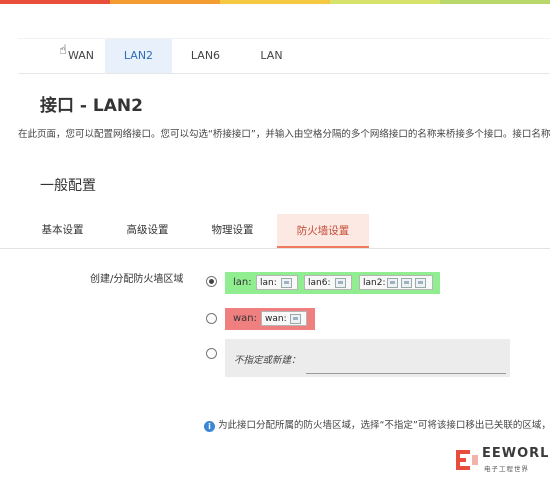 Image resolution: width=550 pixels, height=477 pixels. I want to click on tab-physical-settings: 物理设置, so click(232, 230).